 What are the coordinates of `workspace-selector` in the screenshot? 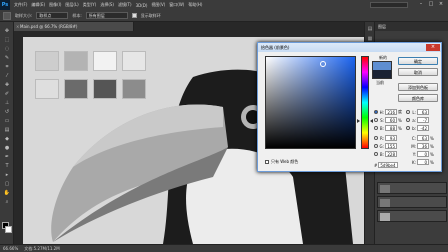 It's located at (389, 5).